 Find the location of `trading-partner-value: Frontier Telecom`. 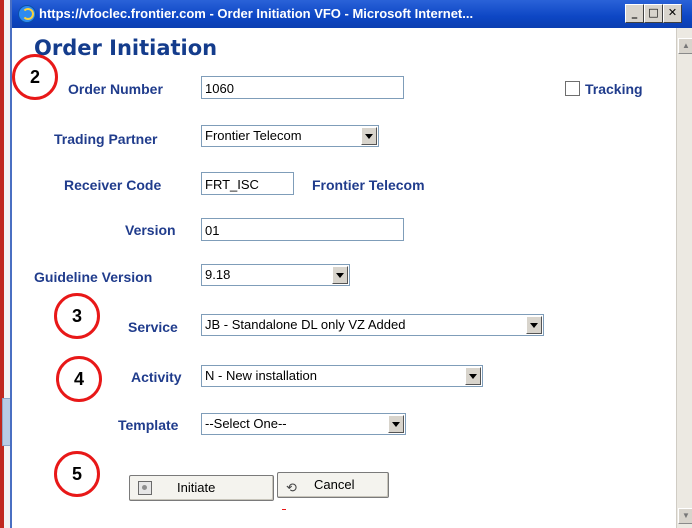

trading-partner-value: Frontier Telecom is located at coordinates (253, 135).